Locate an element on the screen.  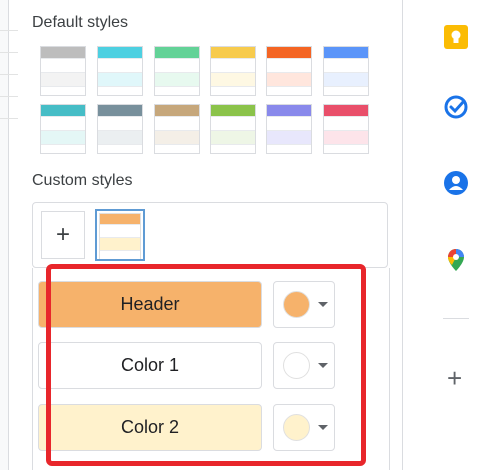
row-number-column is located at coordinates (4, 235).